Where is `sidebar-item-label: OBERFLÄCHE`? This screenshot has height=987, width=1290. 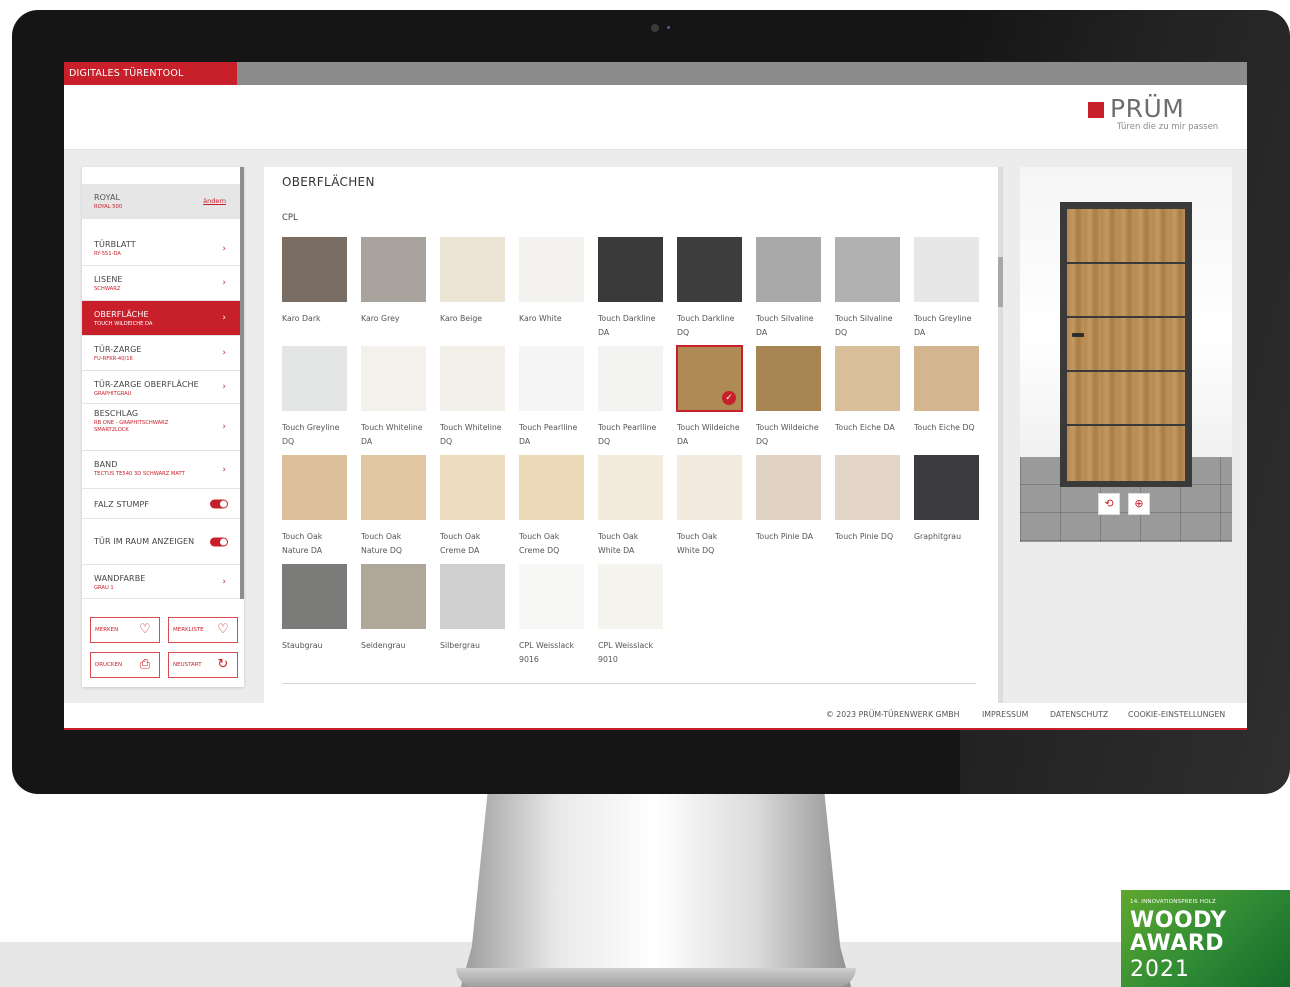
sidebar-item-label: OBERFLÄCHE is located at coordinates (121, 314).